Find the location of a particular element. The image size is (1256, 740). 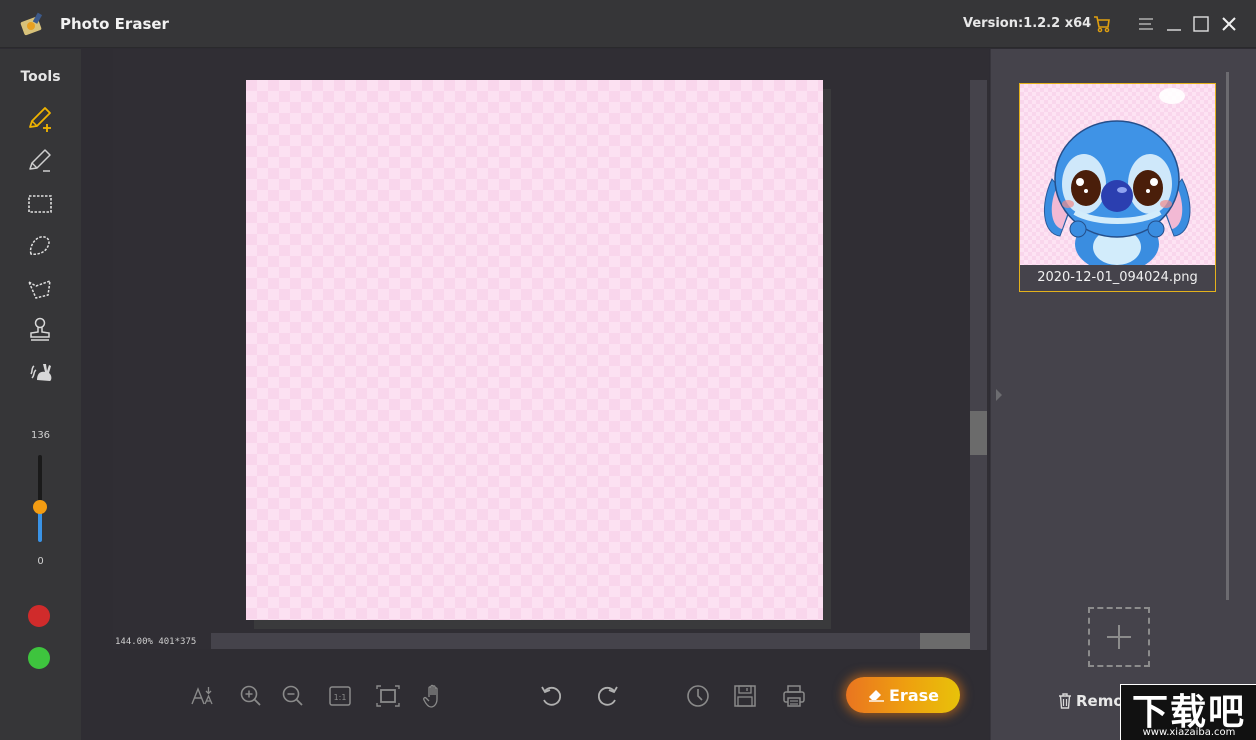

pencil-plus-icon is located at coordinates (40, 119).